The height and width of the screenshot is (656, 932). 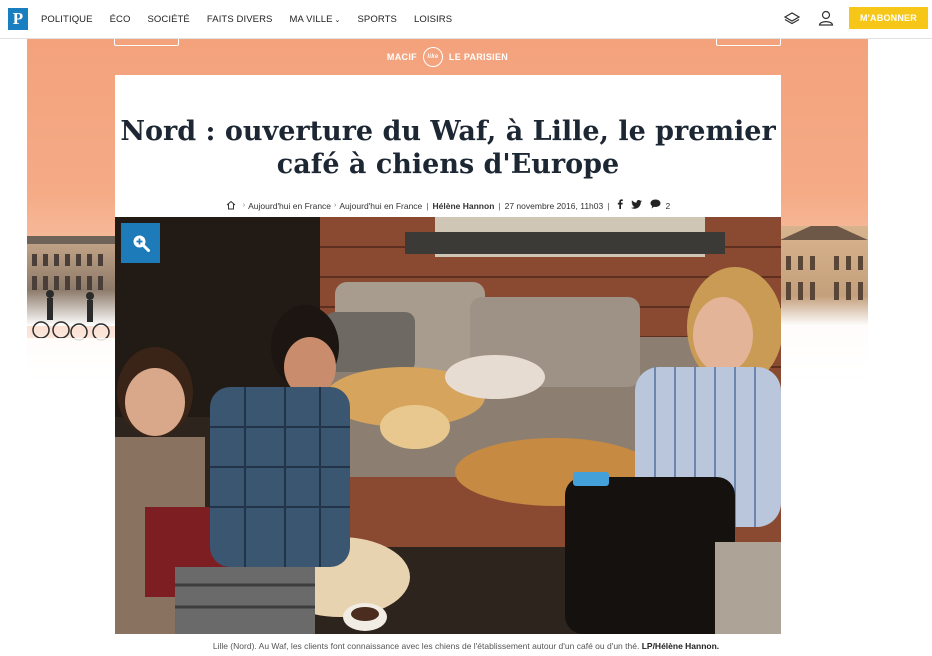 I want to click on subscribe-button: M'ABONNER, so click(x=888, y=18).